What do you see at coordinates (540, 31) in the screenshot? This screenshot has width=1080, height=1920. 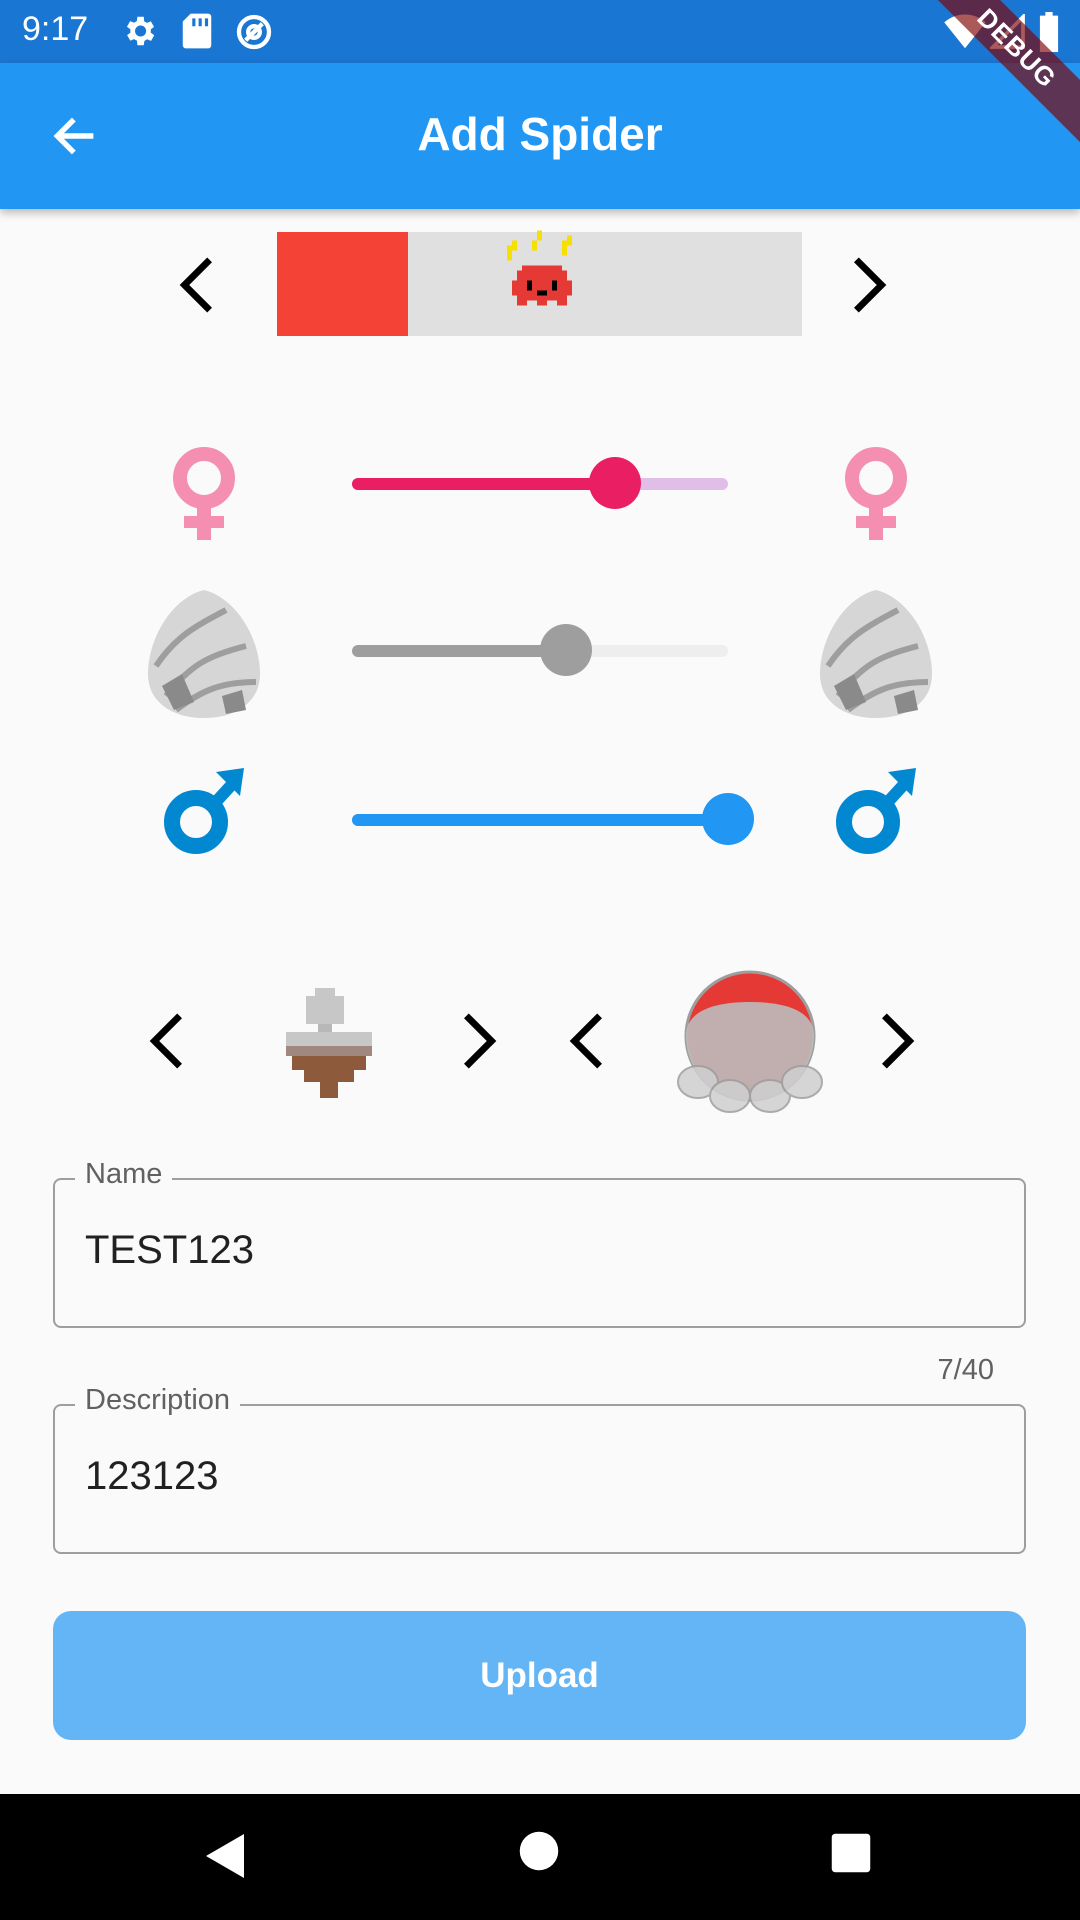 I see `status-bar: 9:17` at bounding box center [540, 31].